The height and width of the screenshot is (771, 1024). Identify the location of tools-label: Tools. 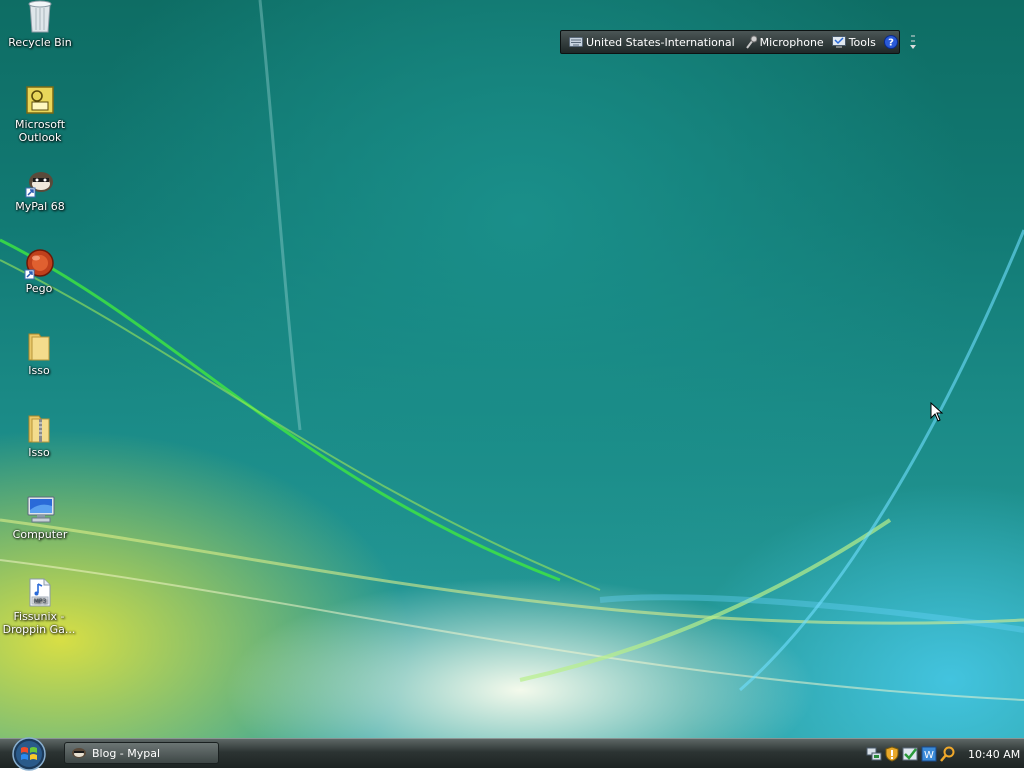
(862, 42).